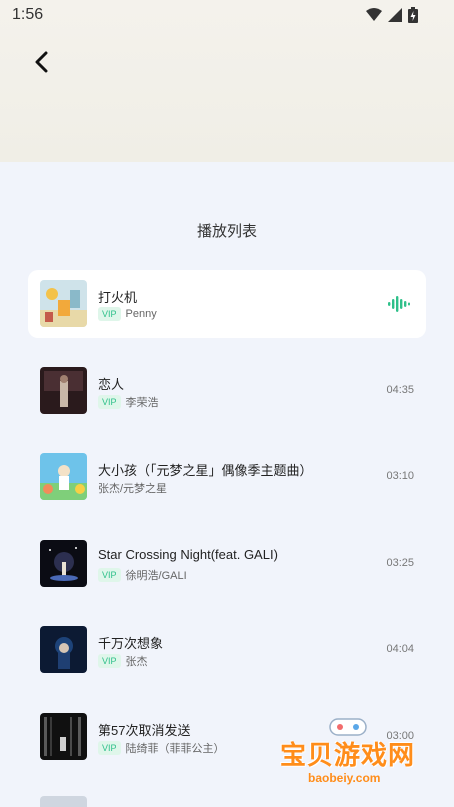  Describe the element at coordinates (227, 16) in the screenshot. I see `status-bar: 1:56` at that location.